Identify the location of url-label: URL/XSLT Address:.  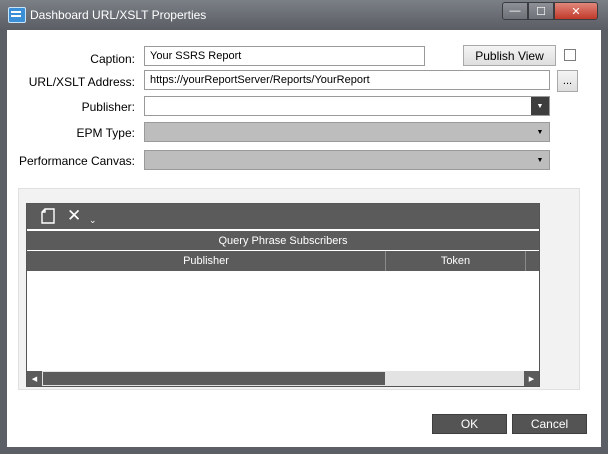
(81, 82).